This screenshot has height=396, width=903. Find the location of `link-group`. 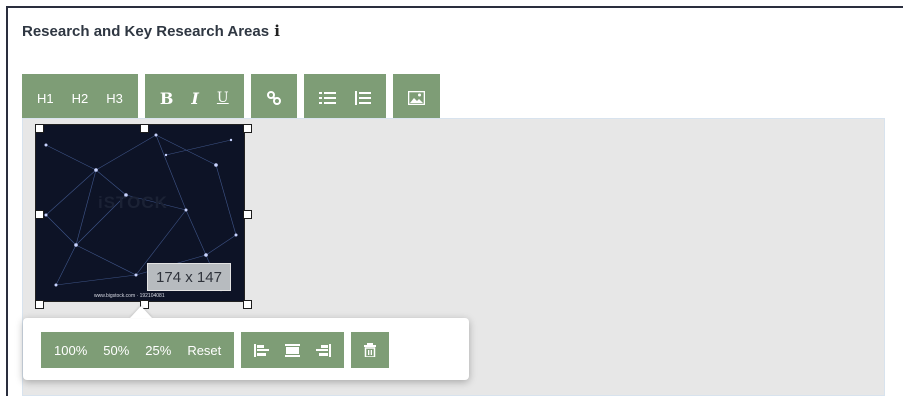

link-group is located at coordinates (273, 98).